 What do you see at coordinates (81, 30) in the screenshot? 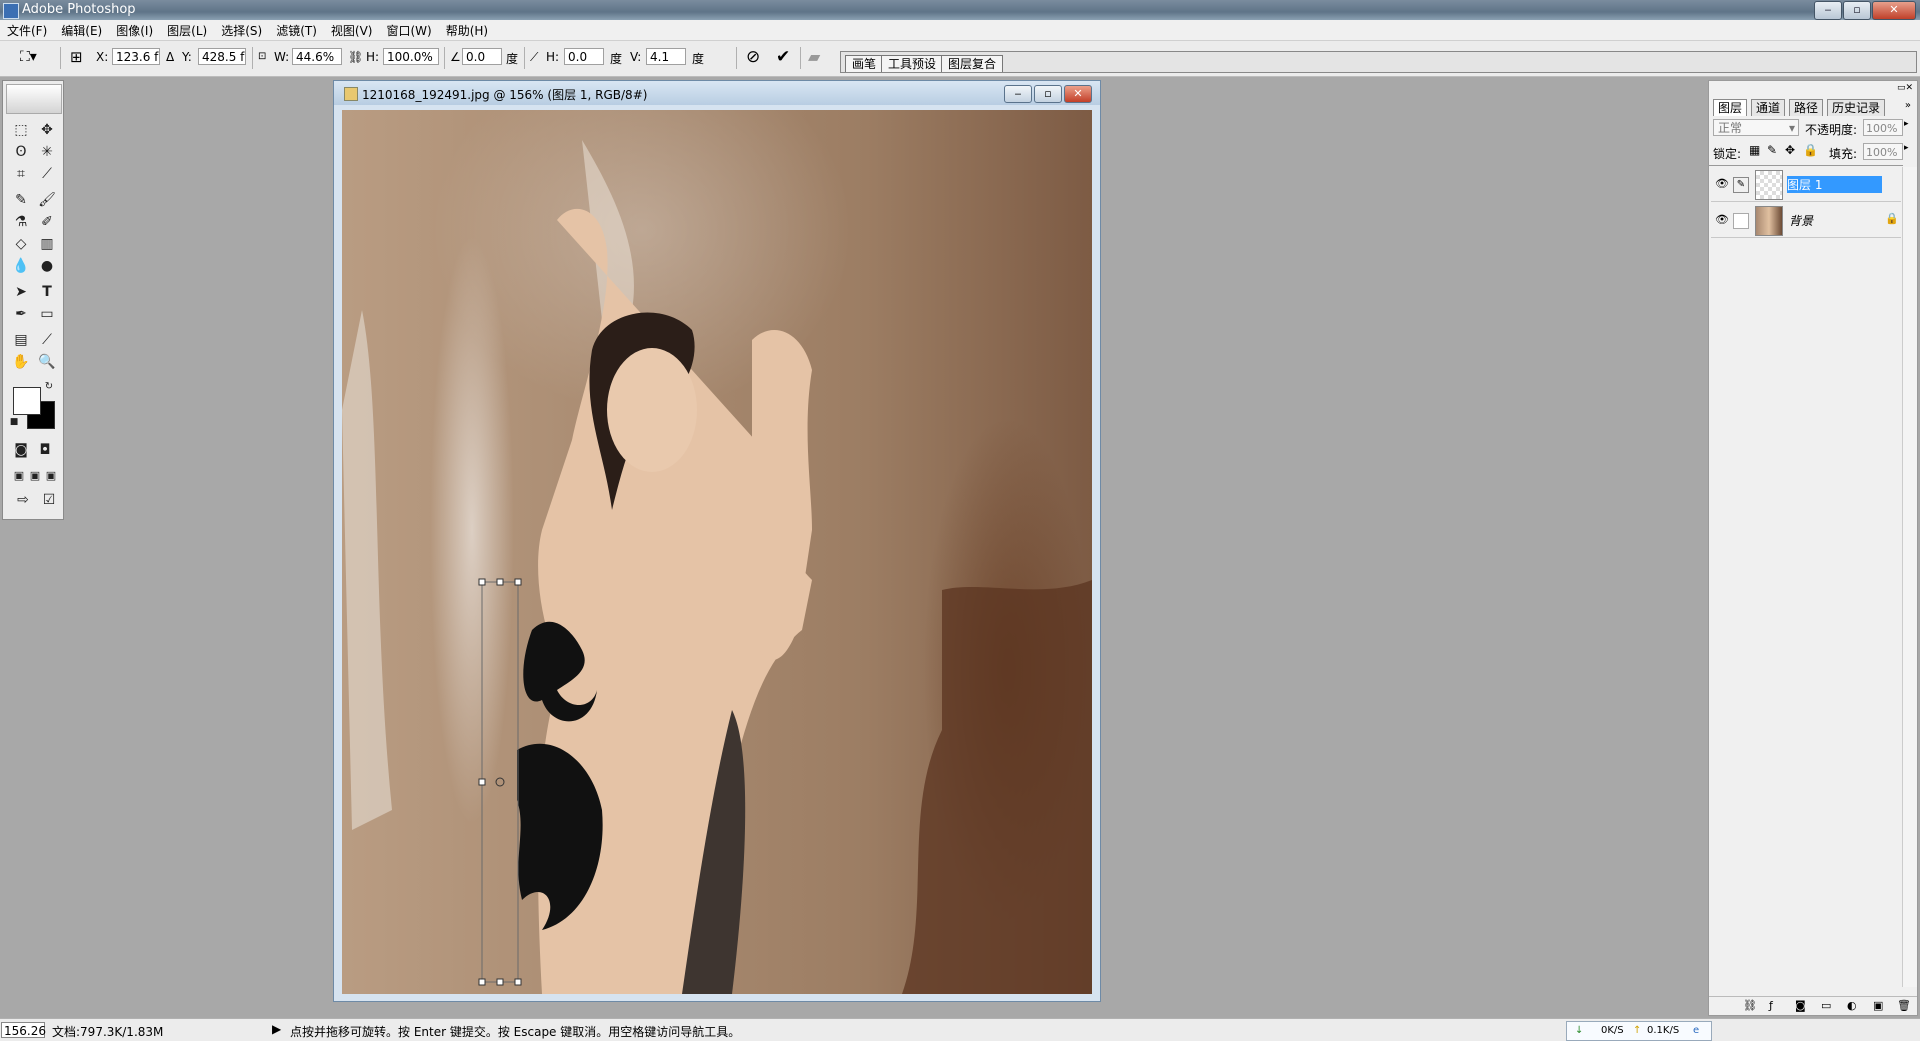
I see `menu-edit: 编辑(E)` at bounding box center [81, 30].